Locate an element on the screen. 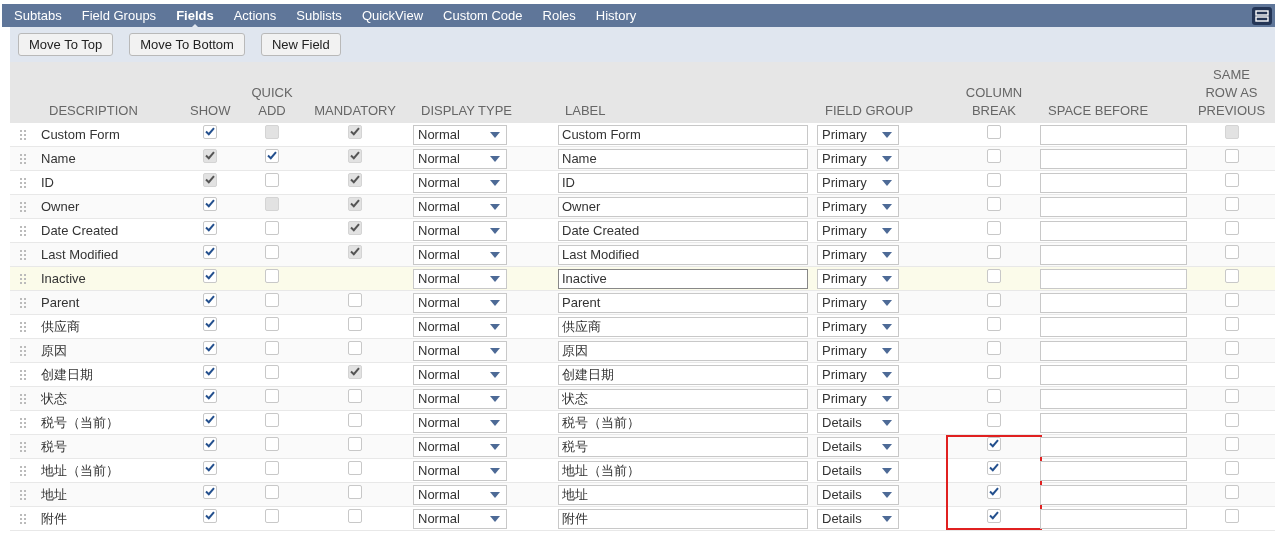 The width and height of the screenshot is (1285, 535). toolbar-button: Move To Top is located at coordinates (66, 44).